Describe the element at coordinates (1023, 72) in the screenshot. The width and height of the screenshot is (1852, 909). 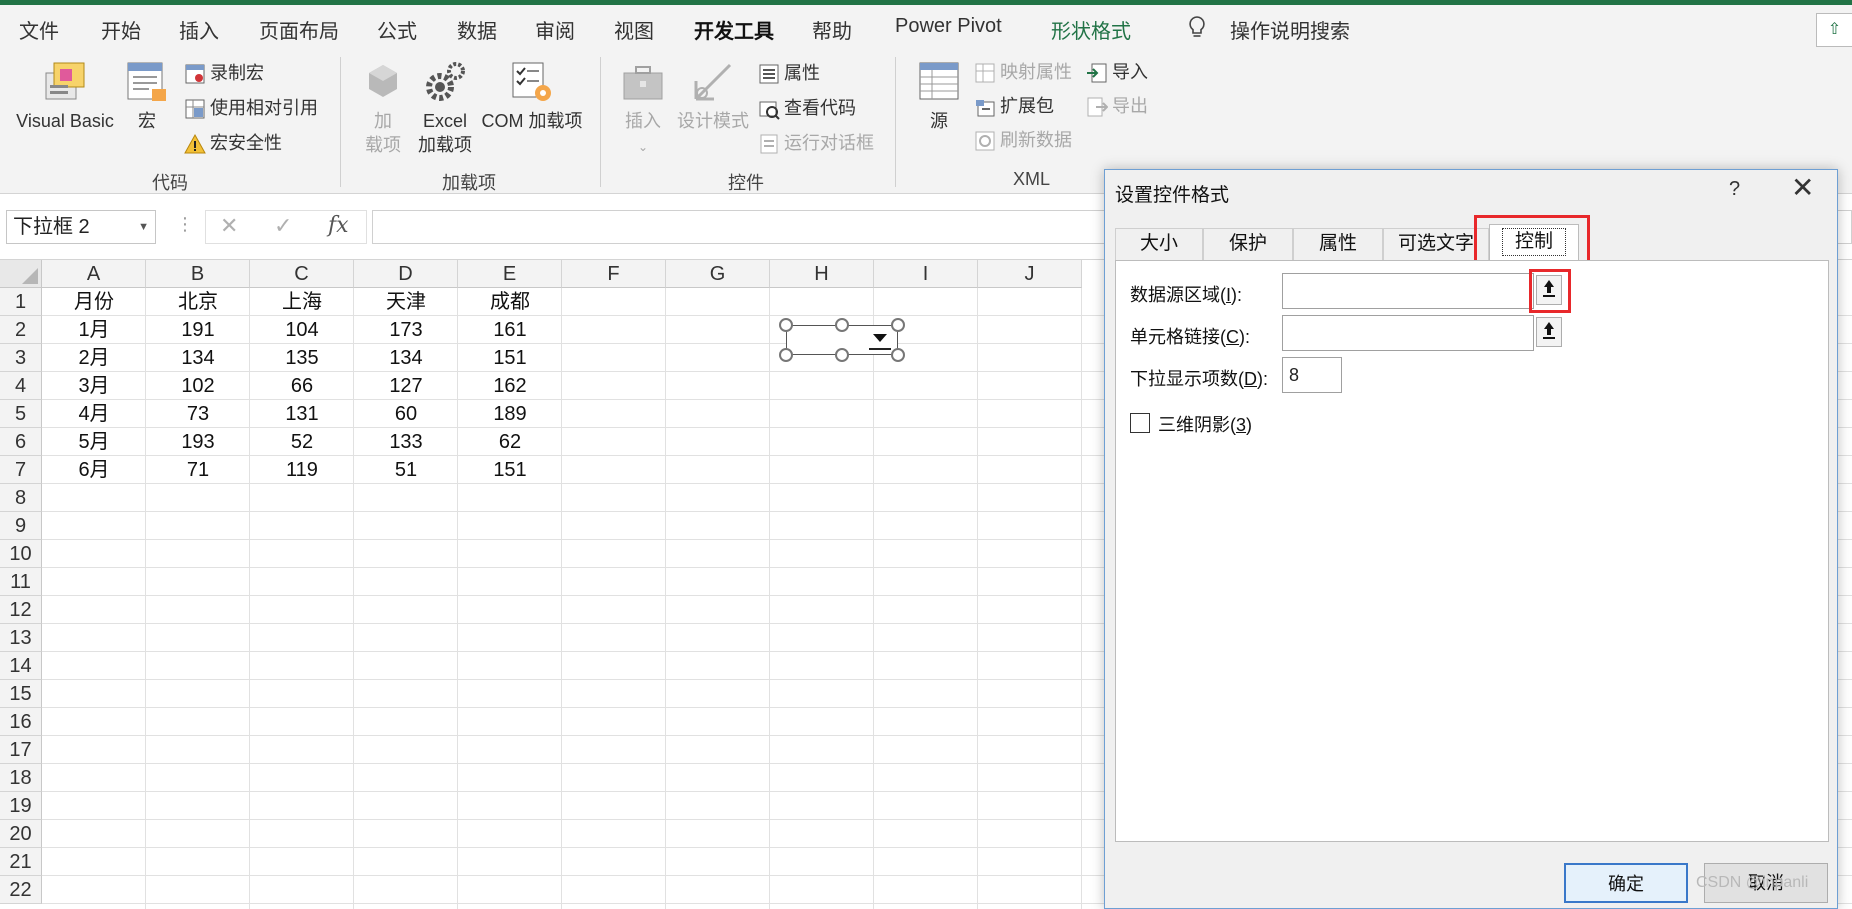
I see `map-properties-button: 映射属性` at that location.